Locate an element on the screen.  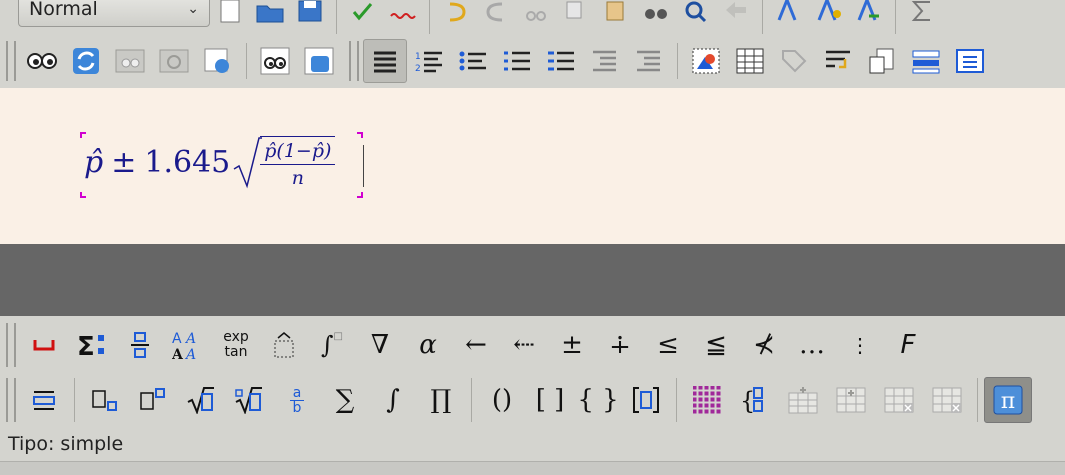
preview-refresh-button is located at coordinates (319, 61).